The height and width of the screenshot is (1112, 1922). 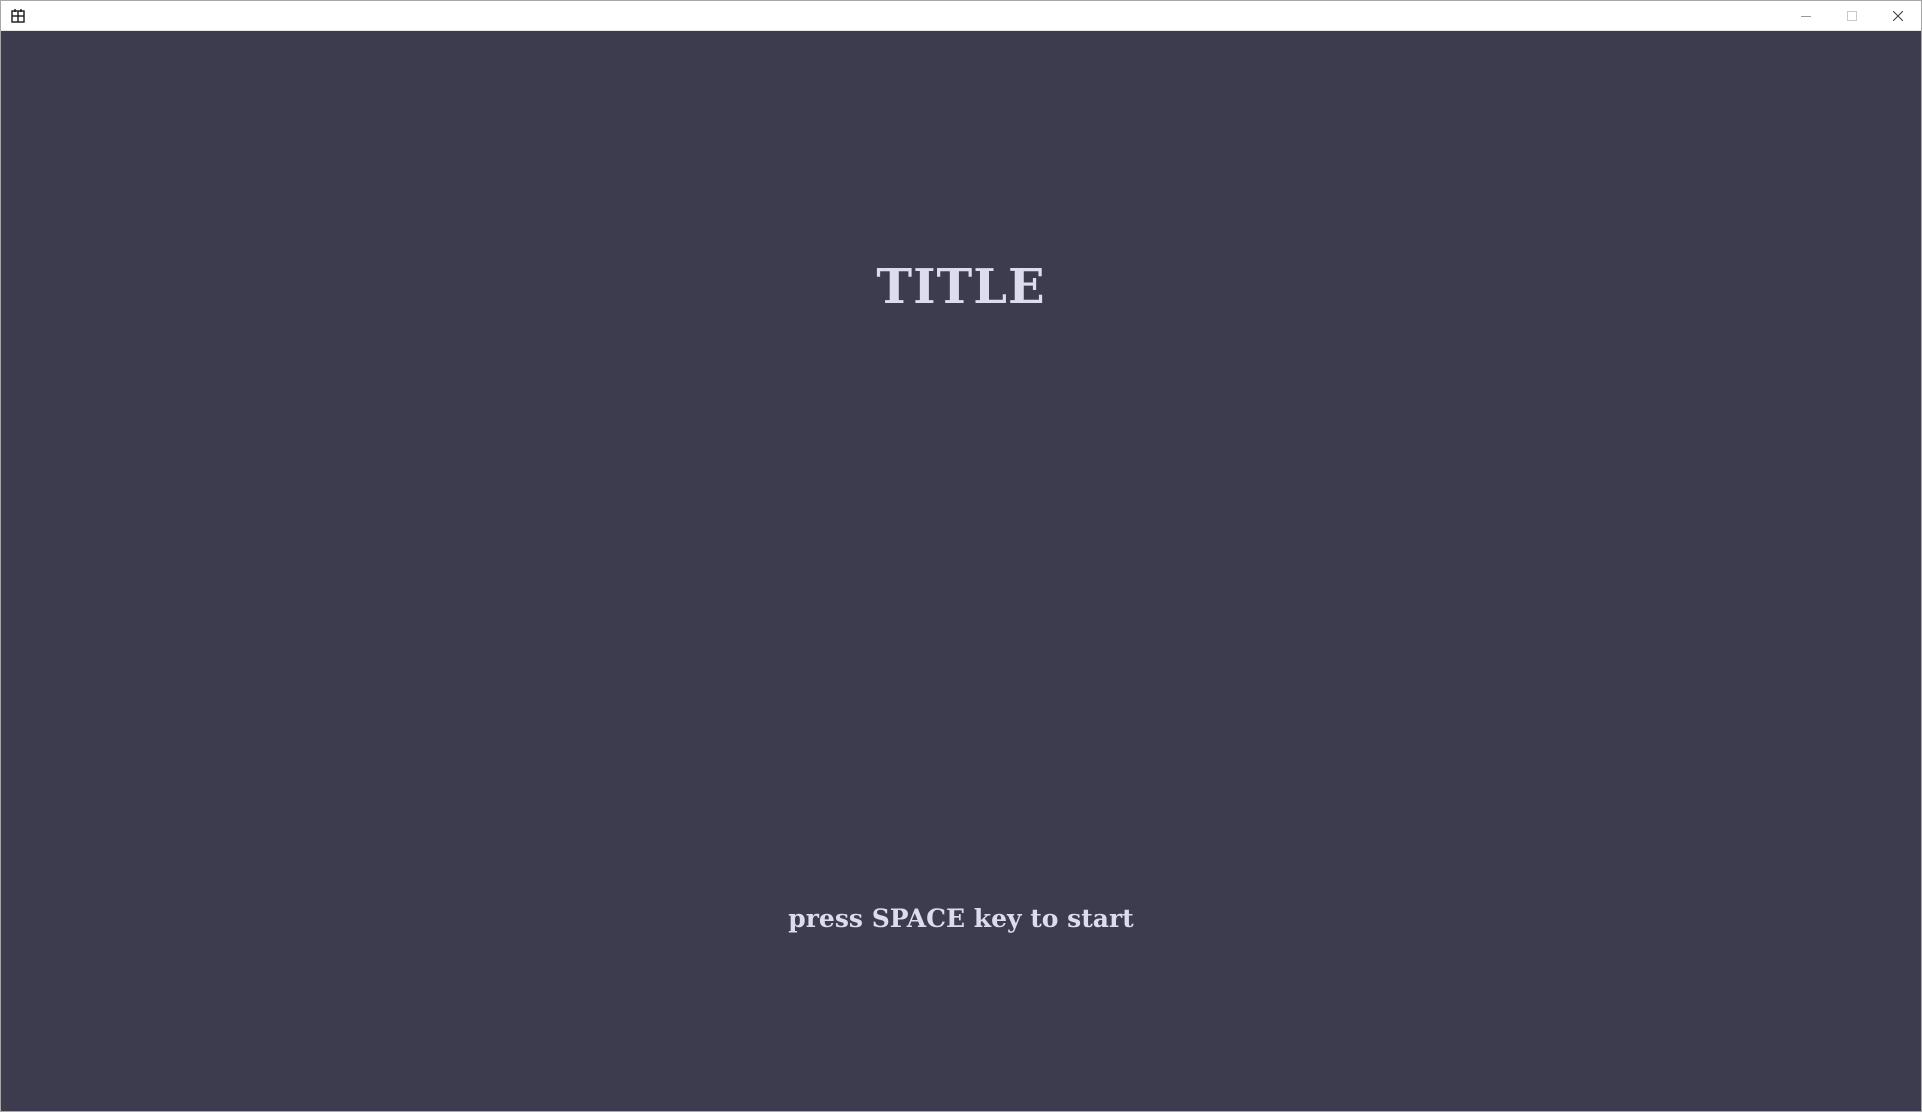 I want to click on close-icon, so click(x=1898, y=16).